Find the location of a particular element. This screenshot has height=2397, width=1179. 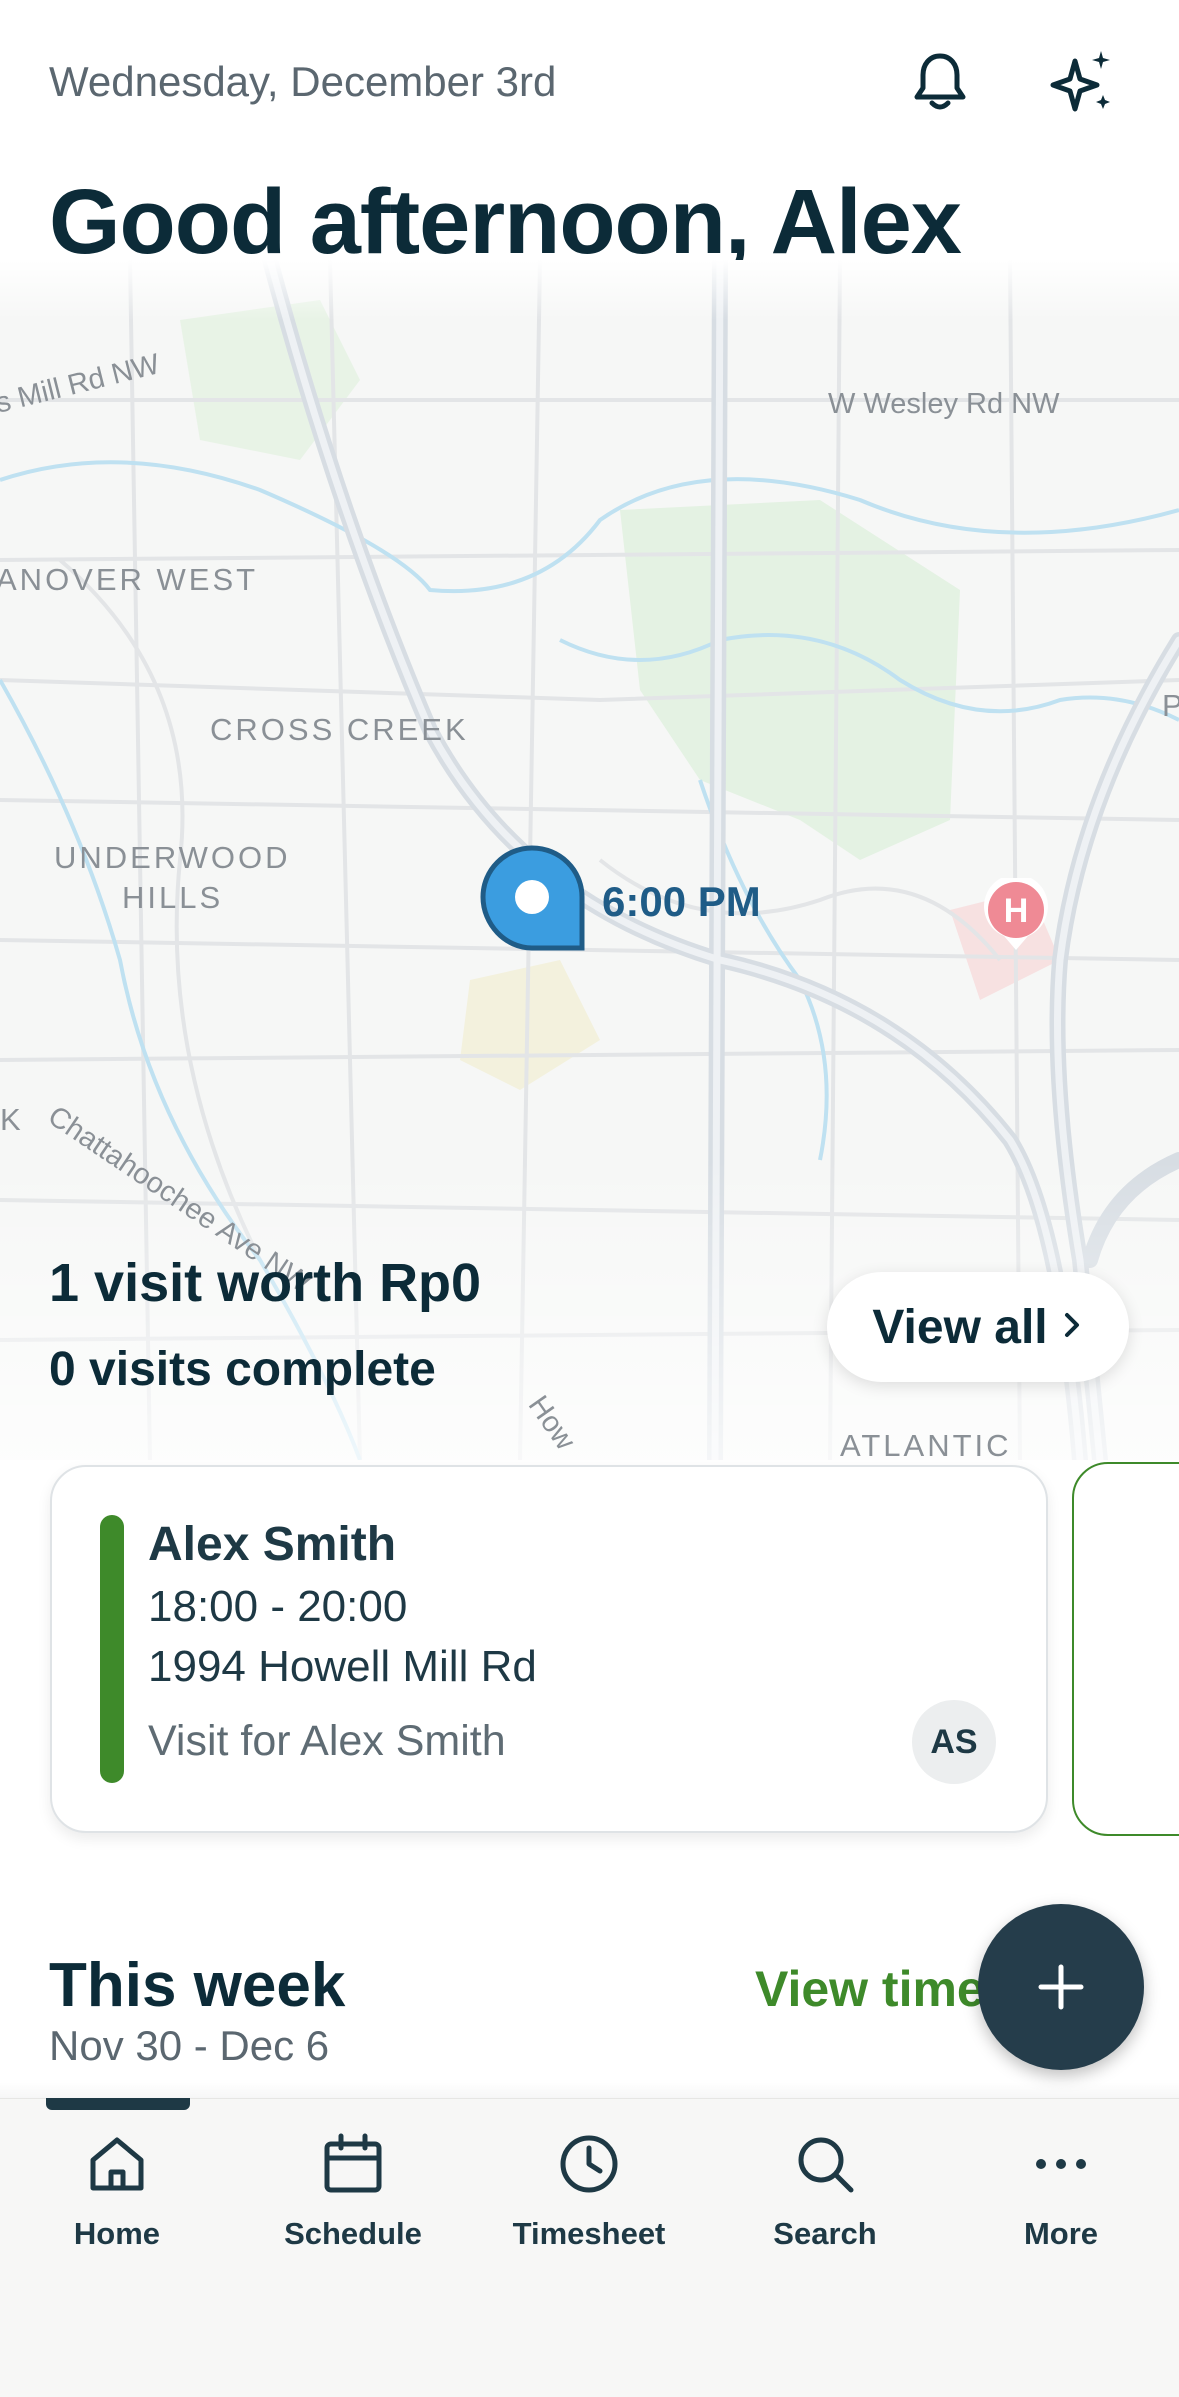

home-icon is located at coordinates (117, 2164).